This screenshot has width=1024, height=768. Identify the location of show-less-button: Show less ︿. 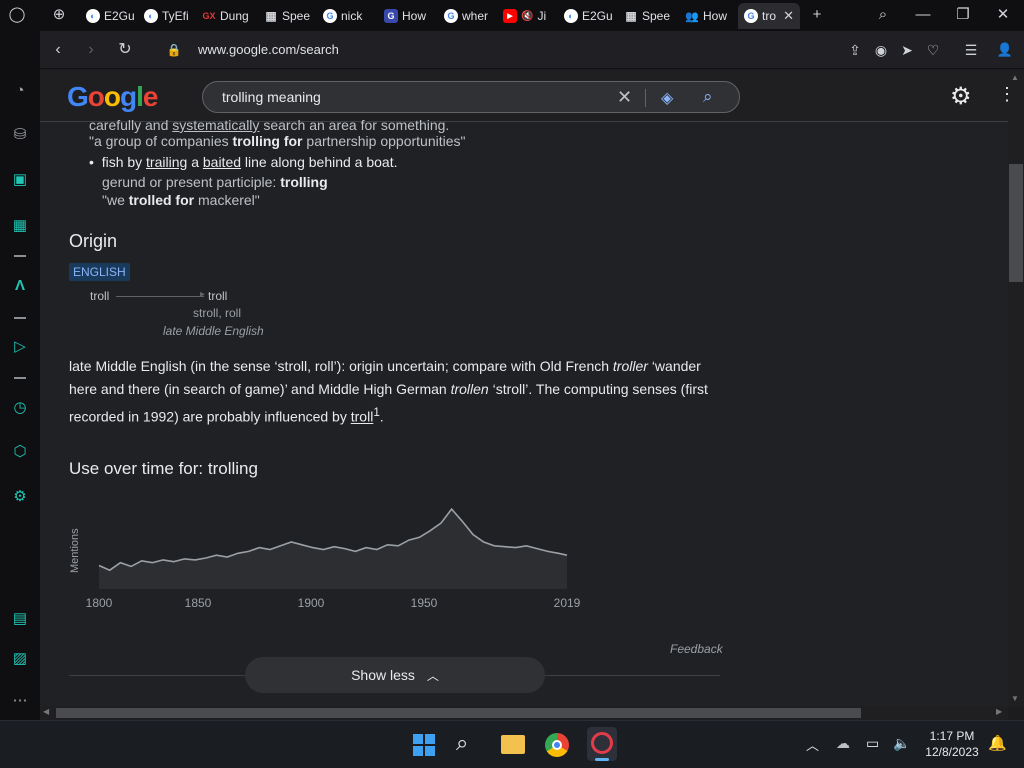
(395, 675).